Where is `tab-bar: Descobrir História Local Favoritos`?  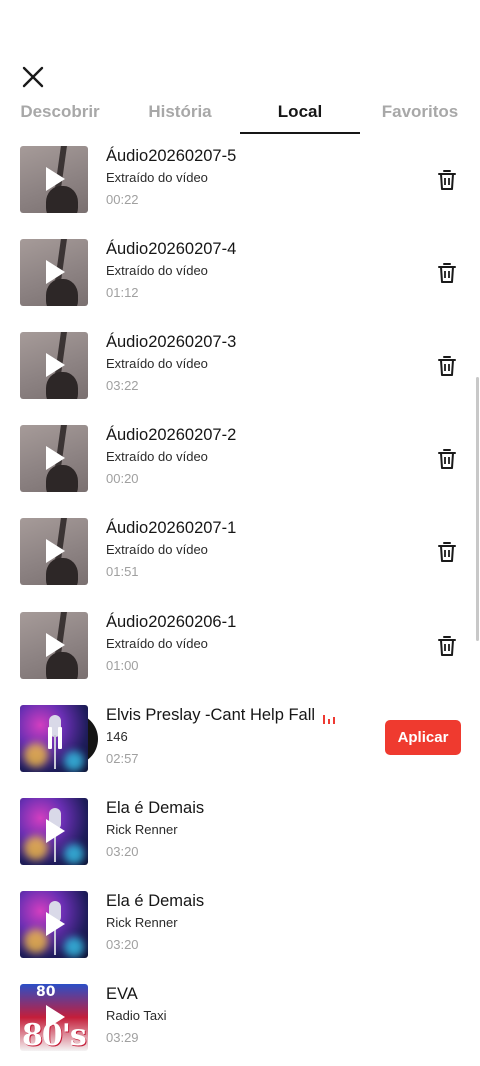 tab-bar: Descobrir História Local Favoritos is located at coordinates (240, 116).